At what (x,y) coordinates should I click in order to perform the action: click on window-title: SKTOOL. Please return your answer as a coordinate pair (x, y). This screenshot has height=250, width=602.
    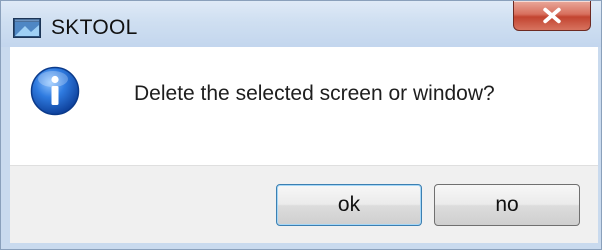
    Looking at the image, I should click on (94, 27).